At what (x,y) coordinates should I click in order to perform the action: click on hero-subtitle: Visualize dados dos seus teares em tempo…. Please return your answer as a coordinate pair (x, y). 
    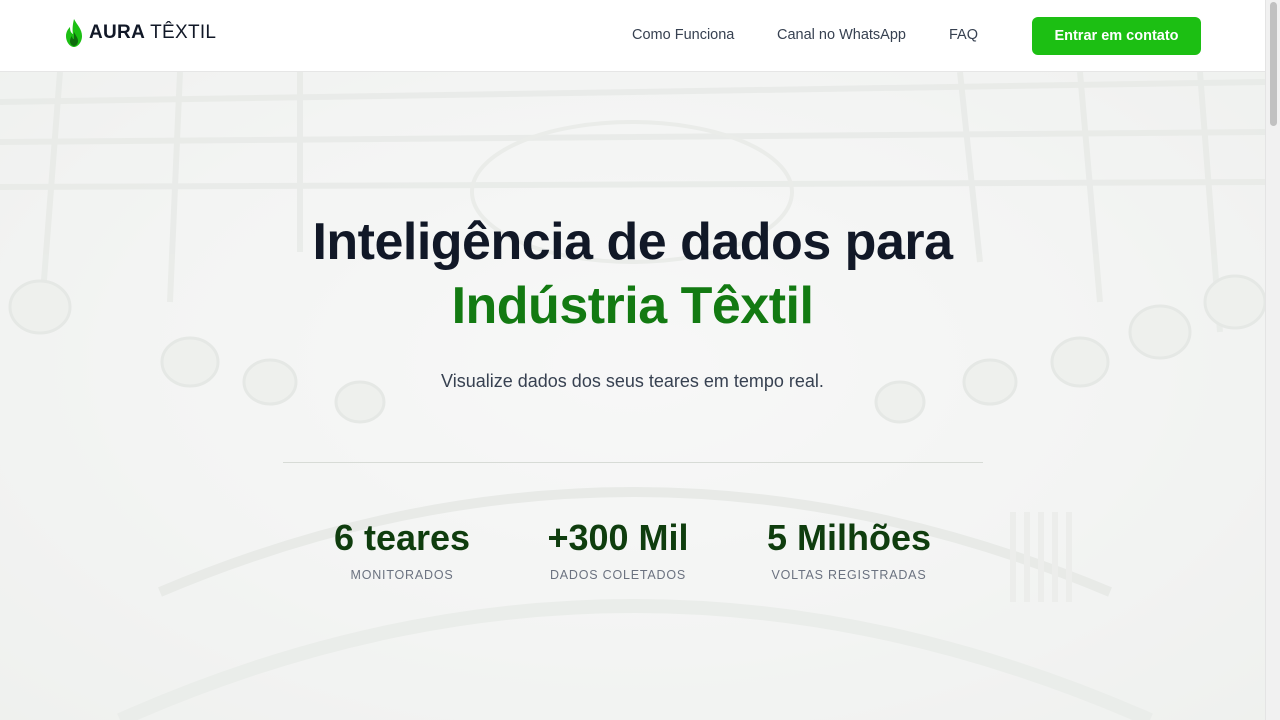
    Looking at the image, I should click on (632, 381).